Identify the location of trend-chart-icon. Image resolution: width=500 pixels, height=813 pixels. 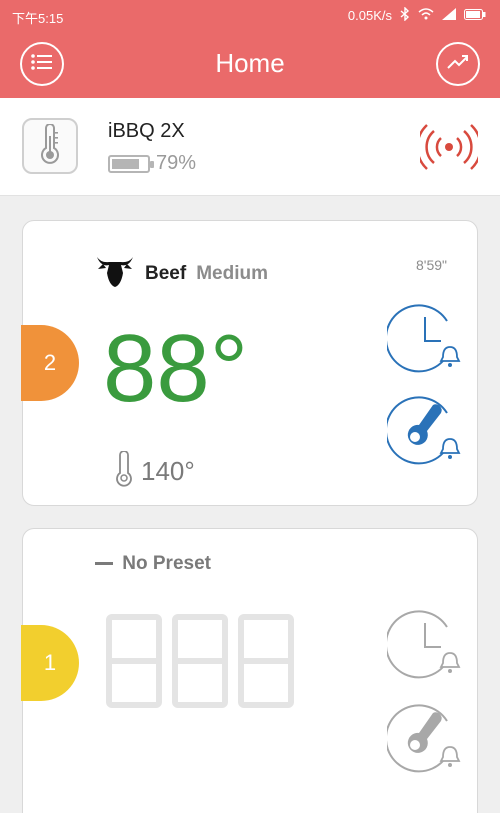
(458, 64).